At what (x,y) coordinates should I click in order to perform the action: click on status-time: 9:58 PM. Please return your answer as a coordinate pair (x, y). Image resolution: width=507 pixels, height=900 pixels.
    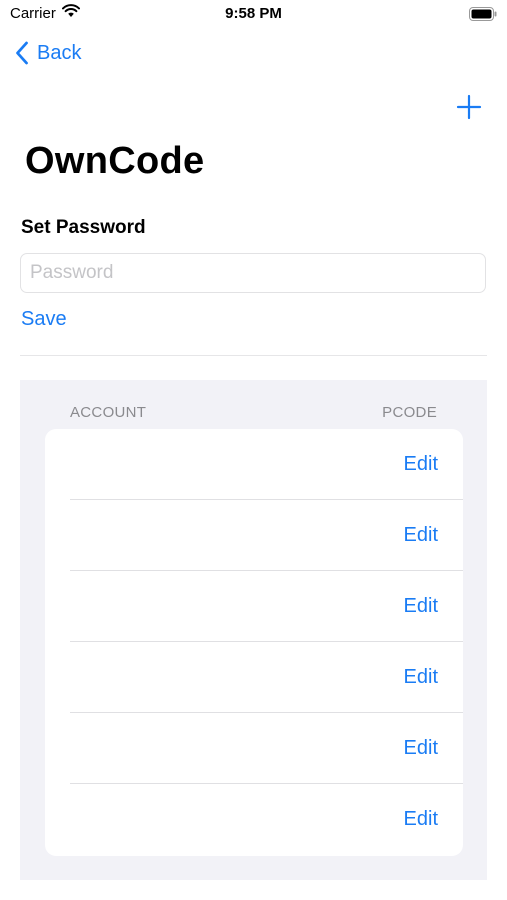
    Looking at the image, I should click on (253, 13).